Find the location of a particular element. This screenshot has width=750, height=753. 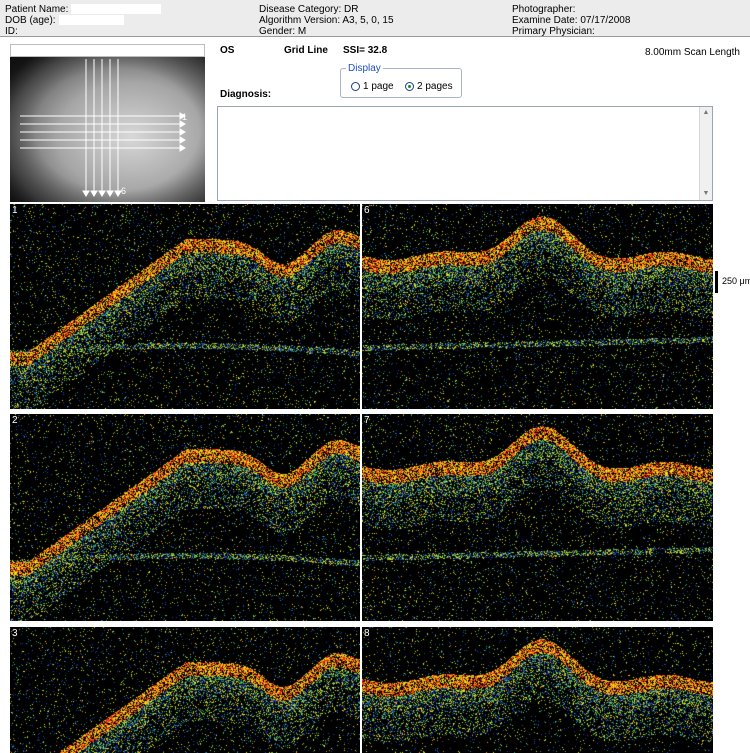

ssi-label: SSI= 32.8 is located at coordinates (365, 50).